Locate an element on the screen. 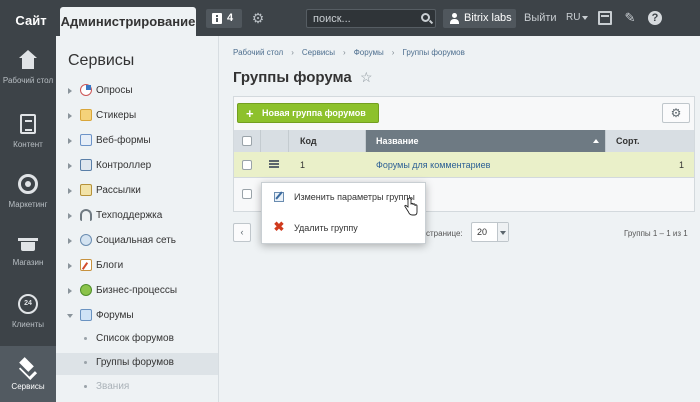  webform-icon is located at coordinates (86, 140).